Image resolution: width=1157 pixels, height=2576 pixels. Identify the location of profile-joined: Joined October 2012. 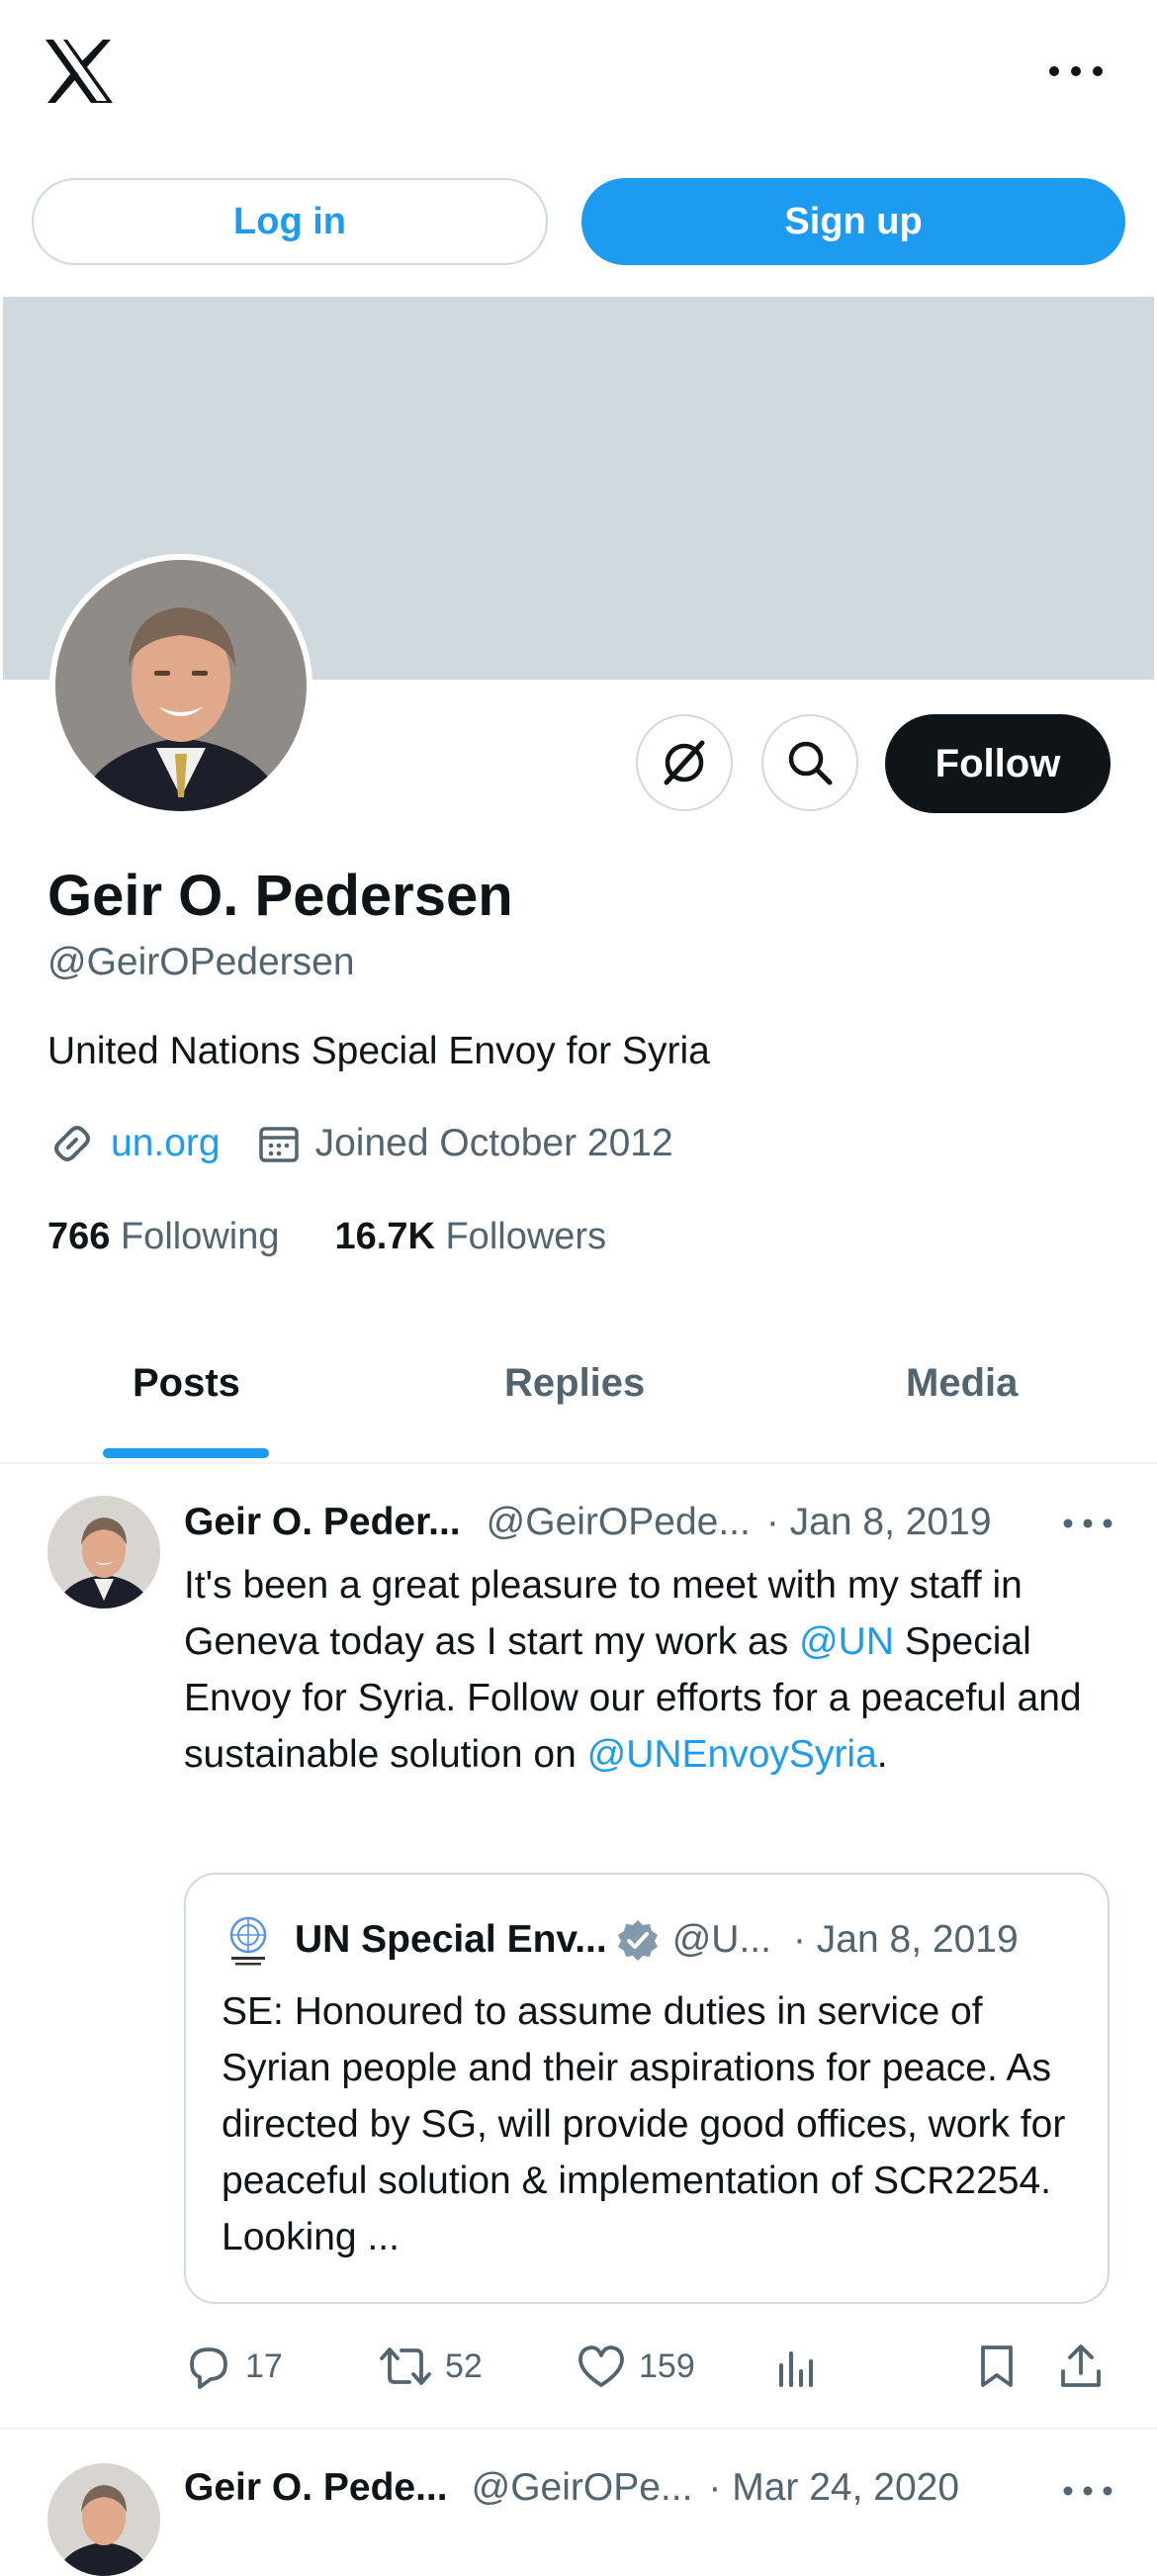
(493, 1143).